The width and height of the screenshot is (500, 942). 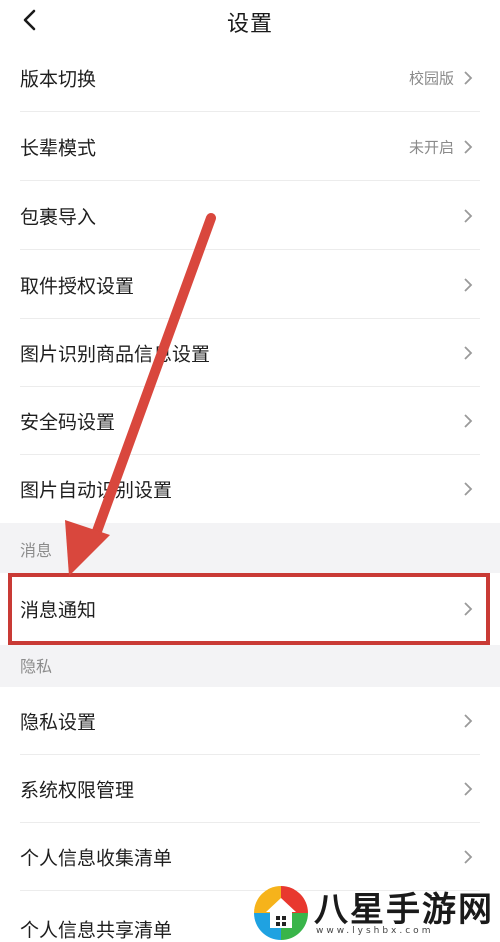 I want to click on watermark: 八星手游网 www.lyshbx.com, so click(x=376, y=911).